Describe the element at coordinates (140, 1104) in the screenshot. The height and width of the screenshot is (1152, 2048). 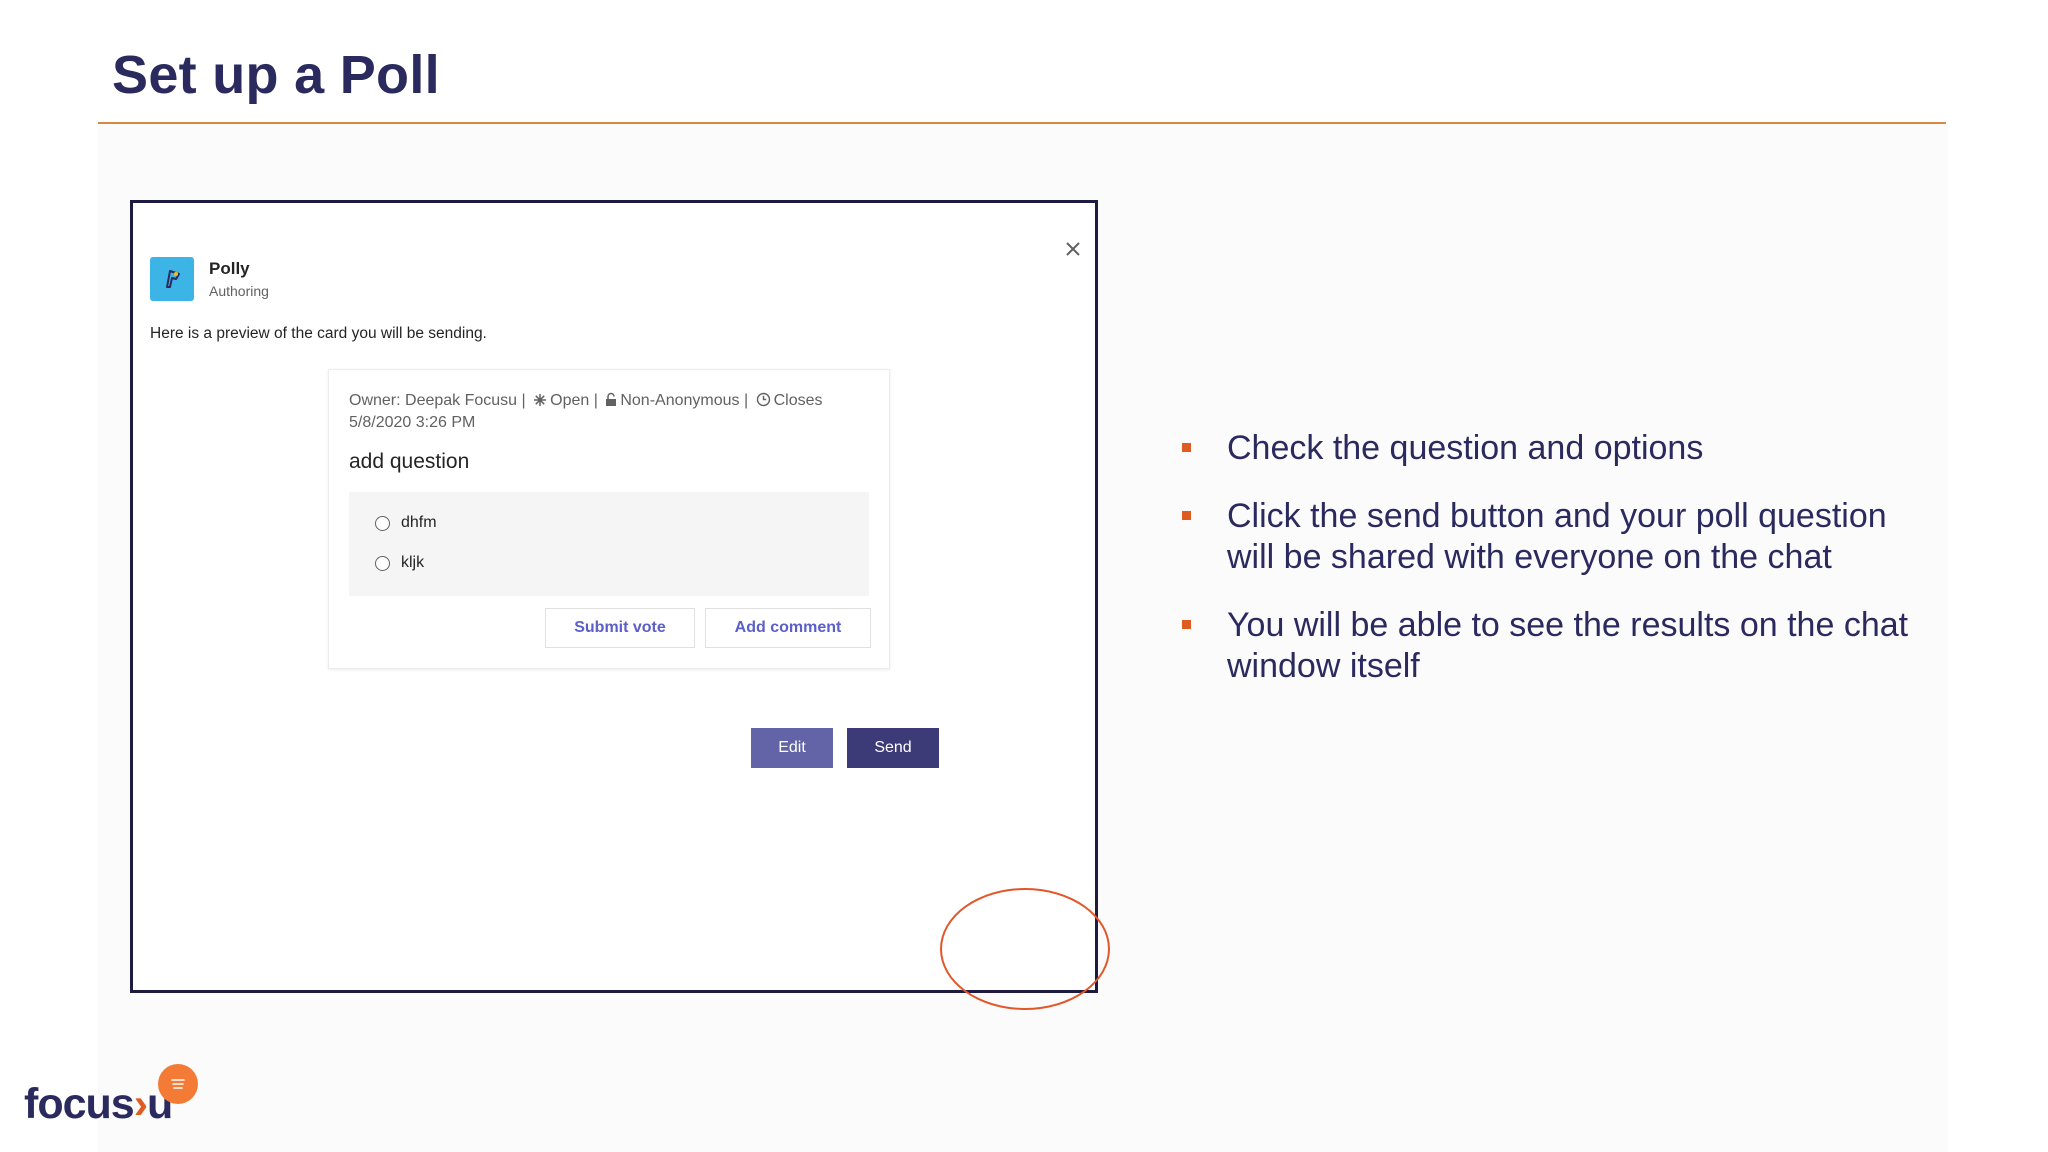
I see `logo-arrow-icon: ›` at that location.